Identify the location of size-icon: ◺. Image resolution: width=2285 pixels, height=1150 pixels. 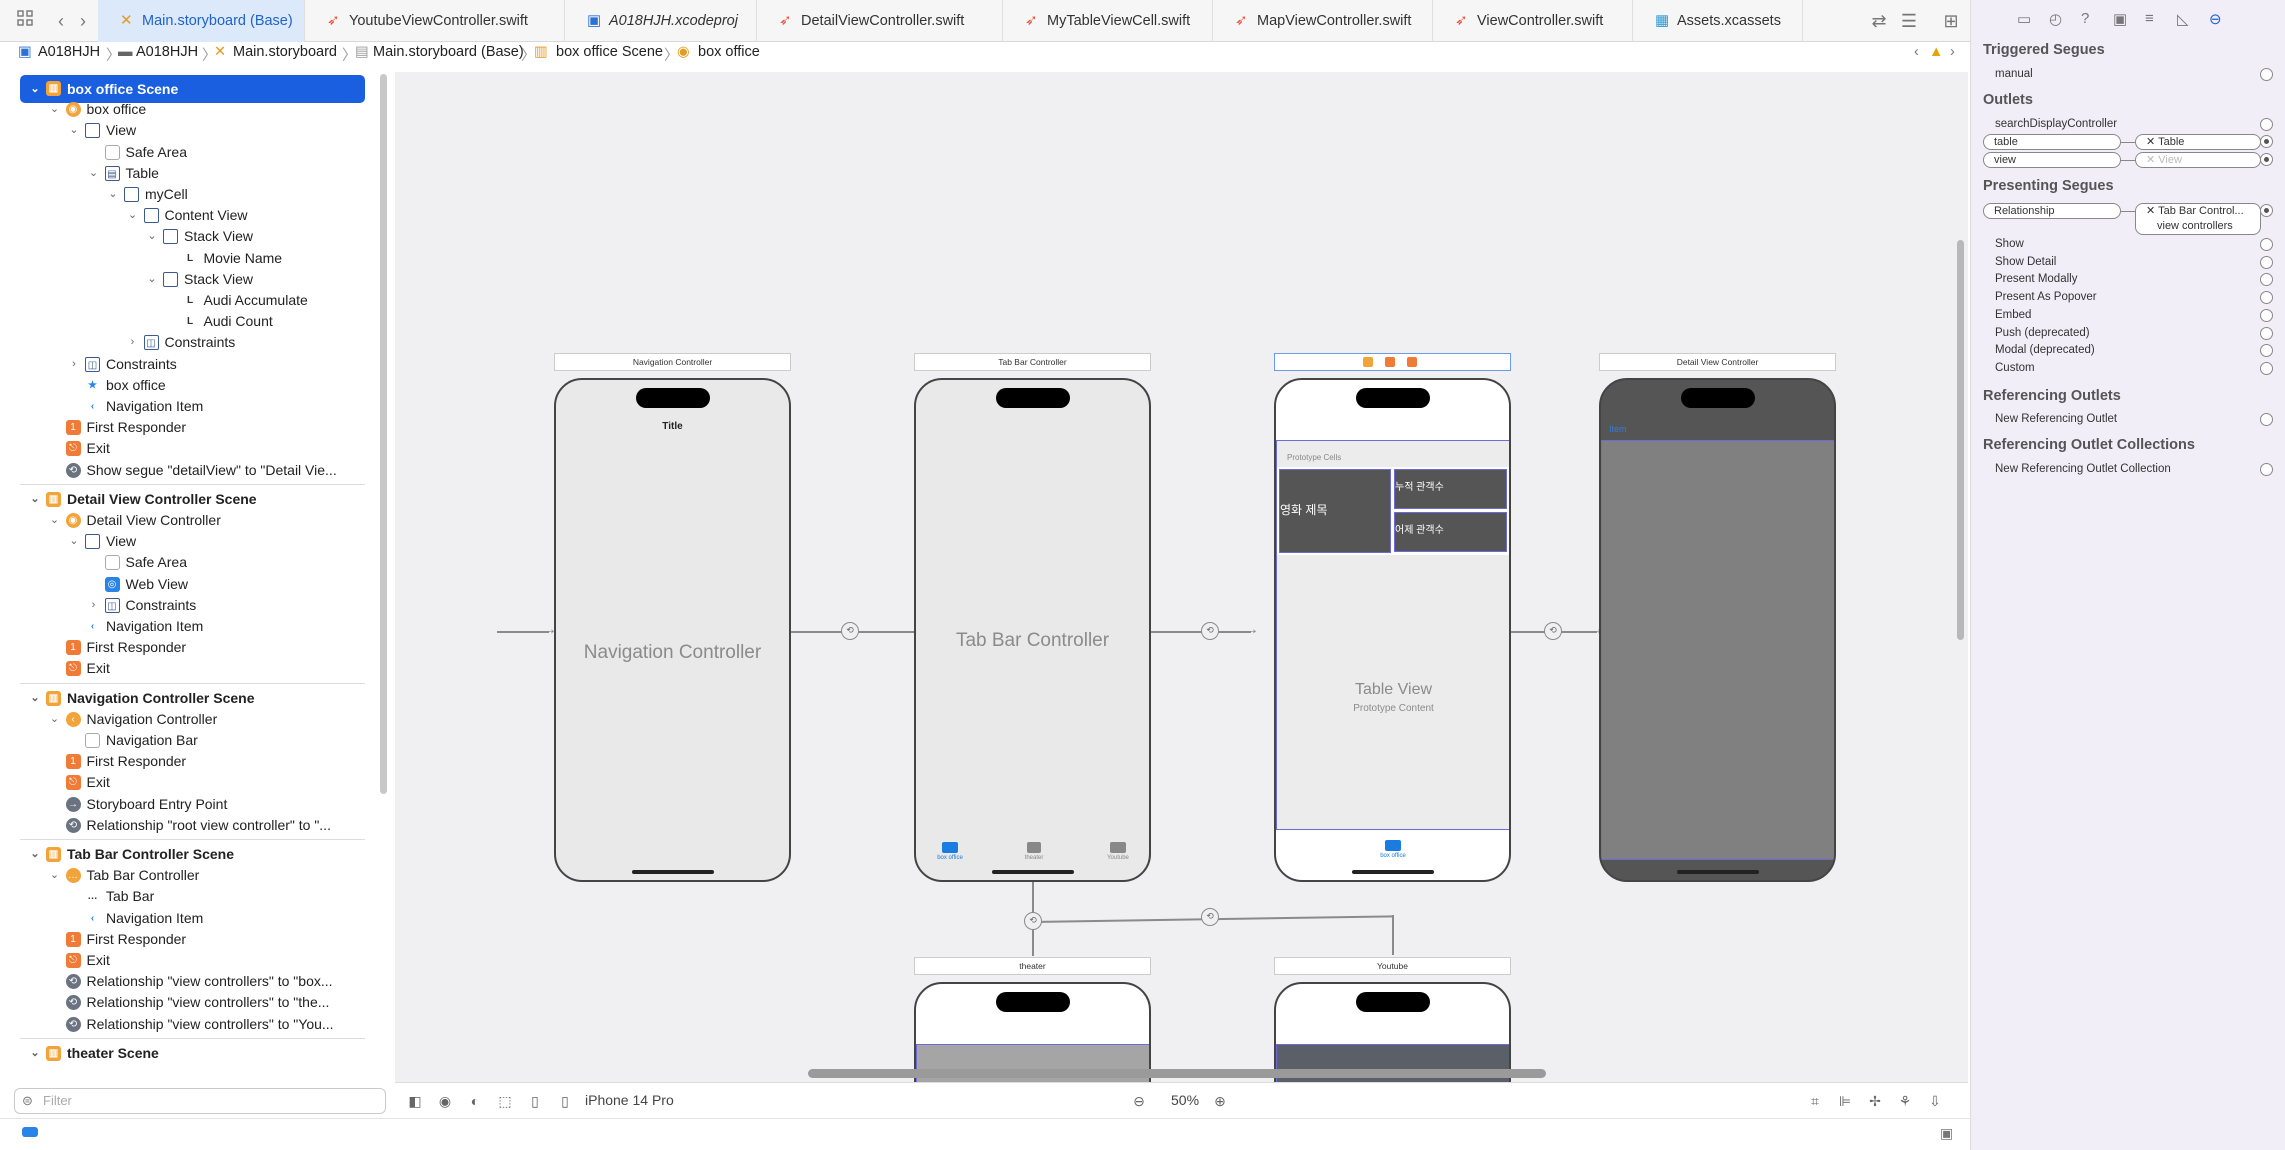
(2183, 19).